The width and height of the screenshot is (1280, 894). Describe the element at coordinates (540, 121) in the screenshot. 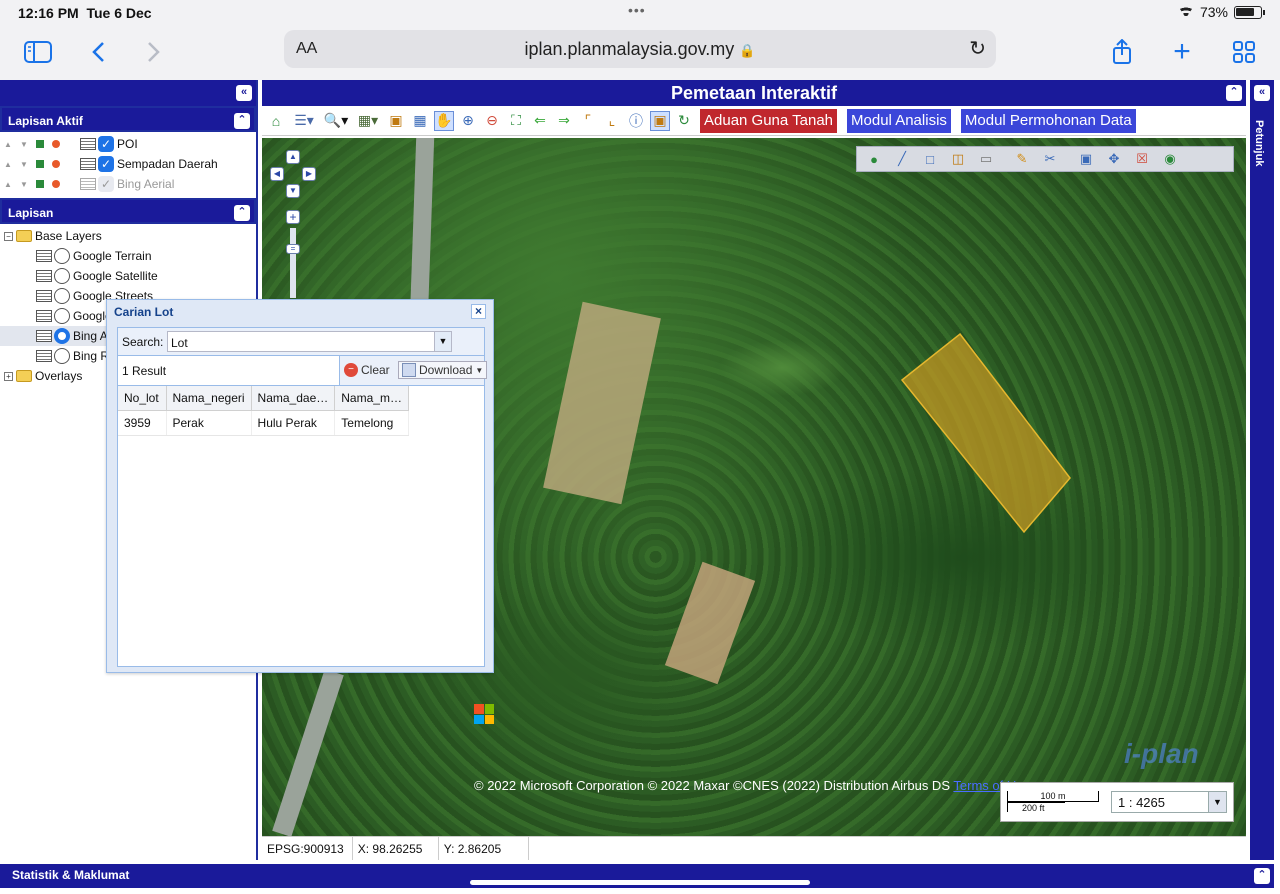

I see `previous-extent-icon: ⇐` at that location.